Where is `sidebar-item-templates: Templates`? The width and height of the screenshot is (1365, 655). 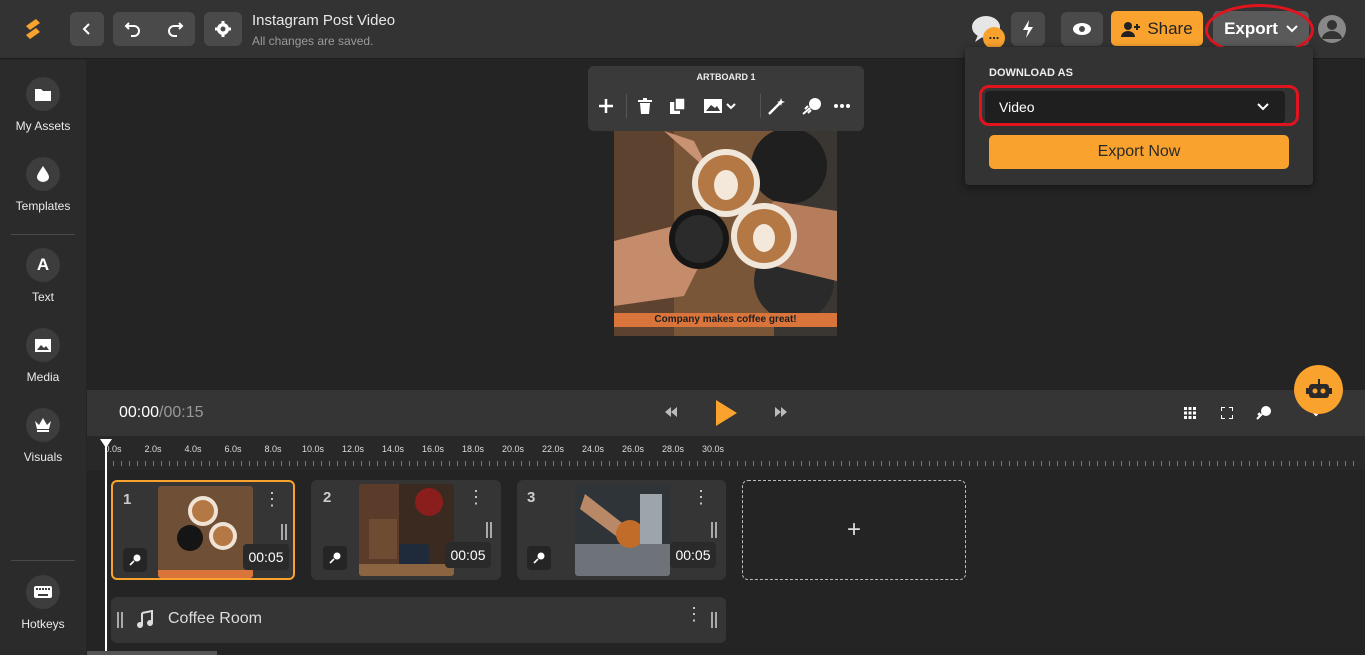
sidebar-item-templates: Templates is located at coordinates (43, 185).